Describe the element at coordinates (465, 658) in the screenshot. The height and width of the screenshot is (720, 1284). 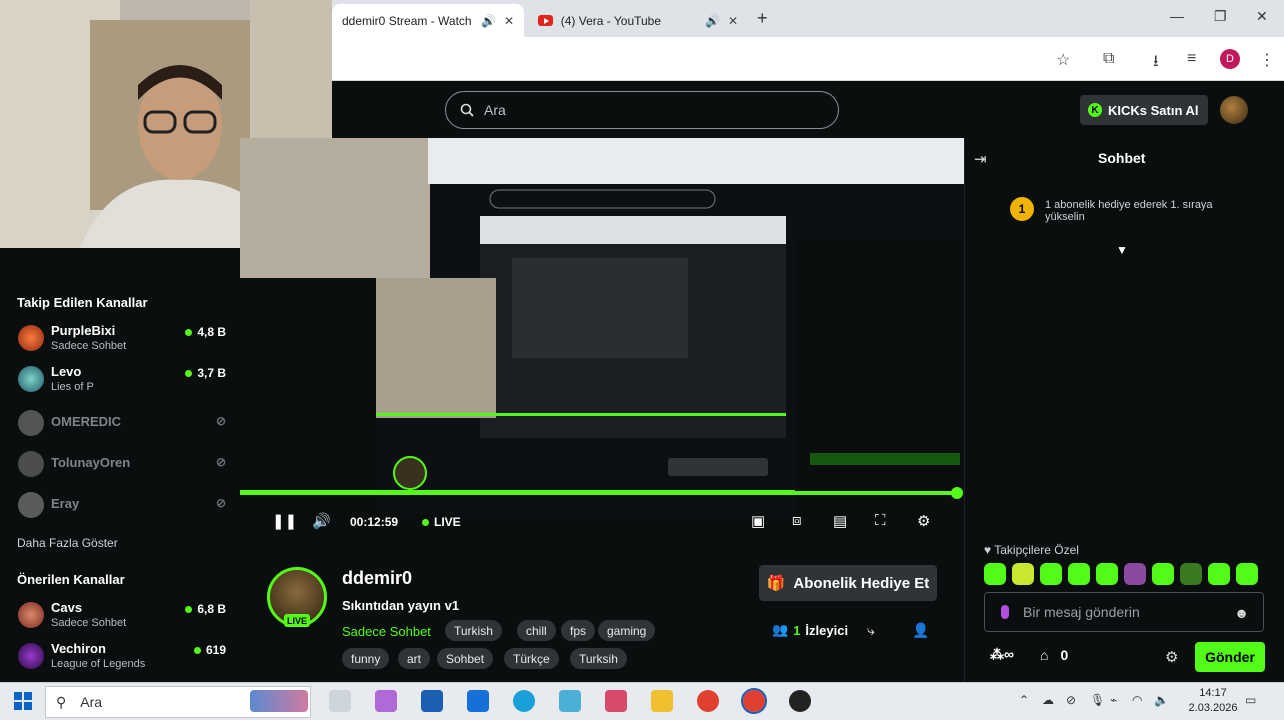
I see `tag: Sohbet` at that location.